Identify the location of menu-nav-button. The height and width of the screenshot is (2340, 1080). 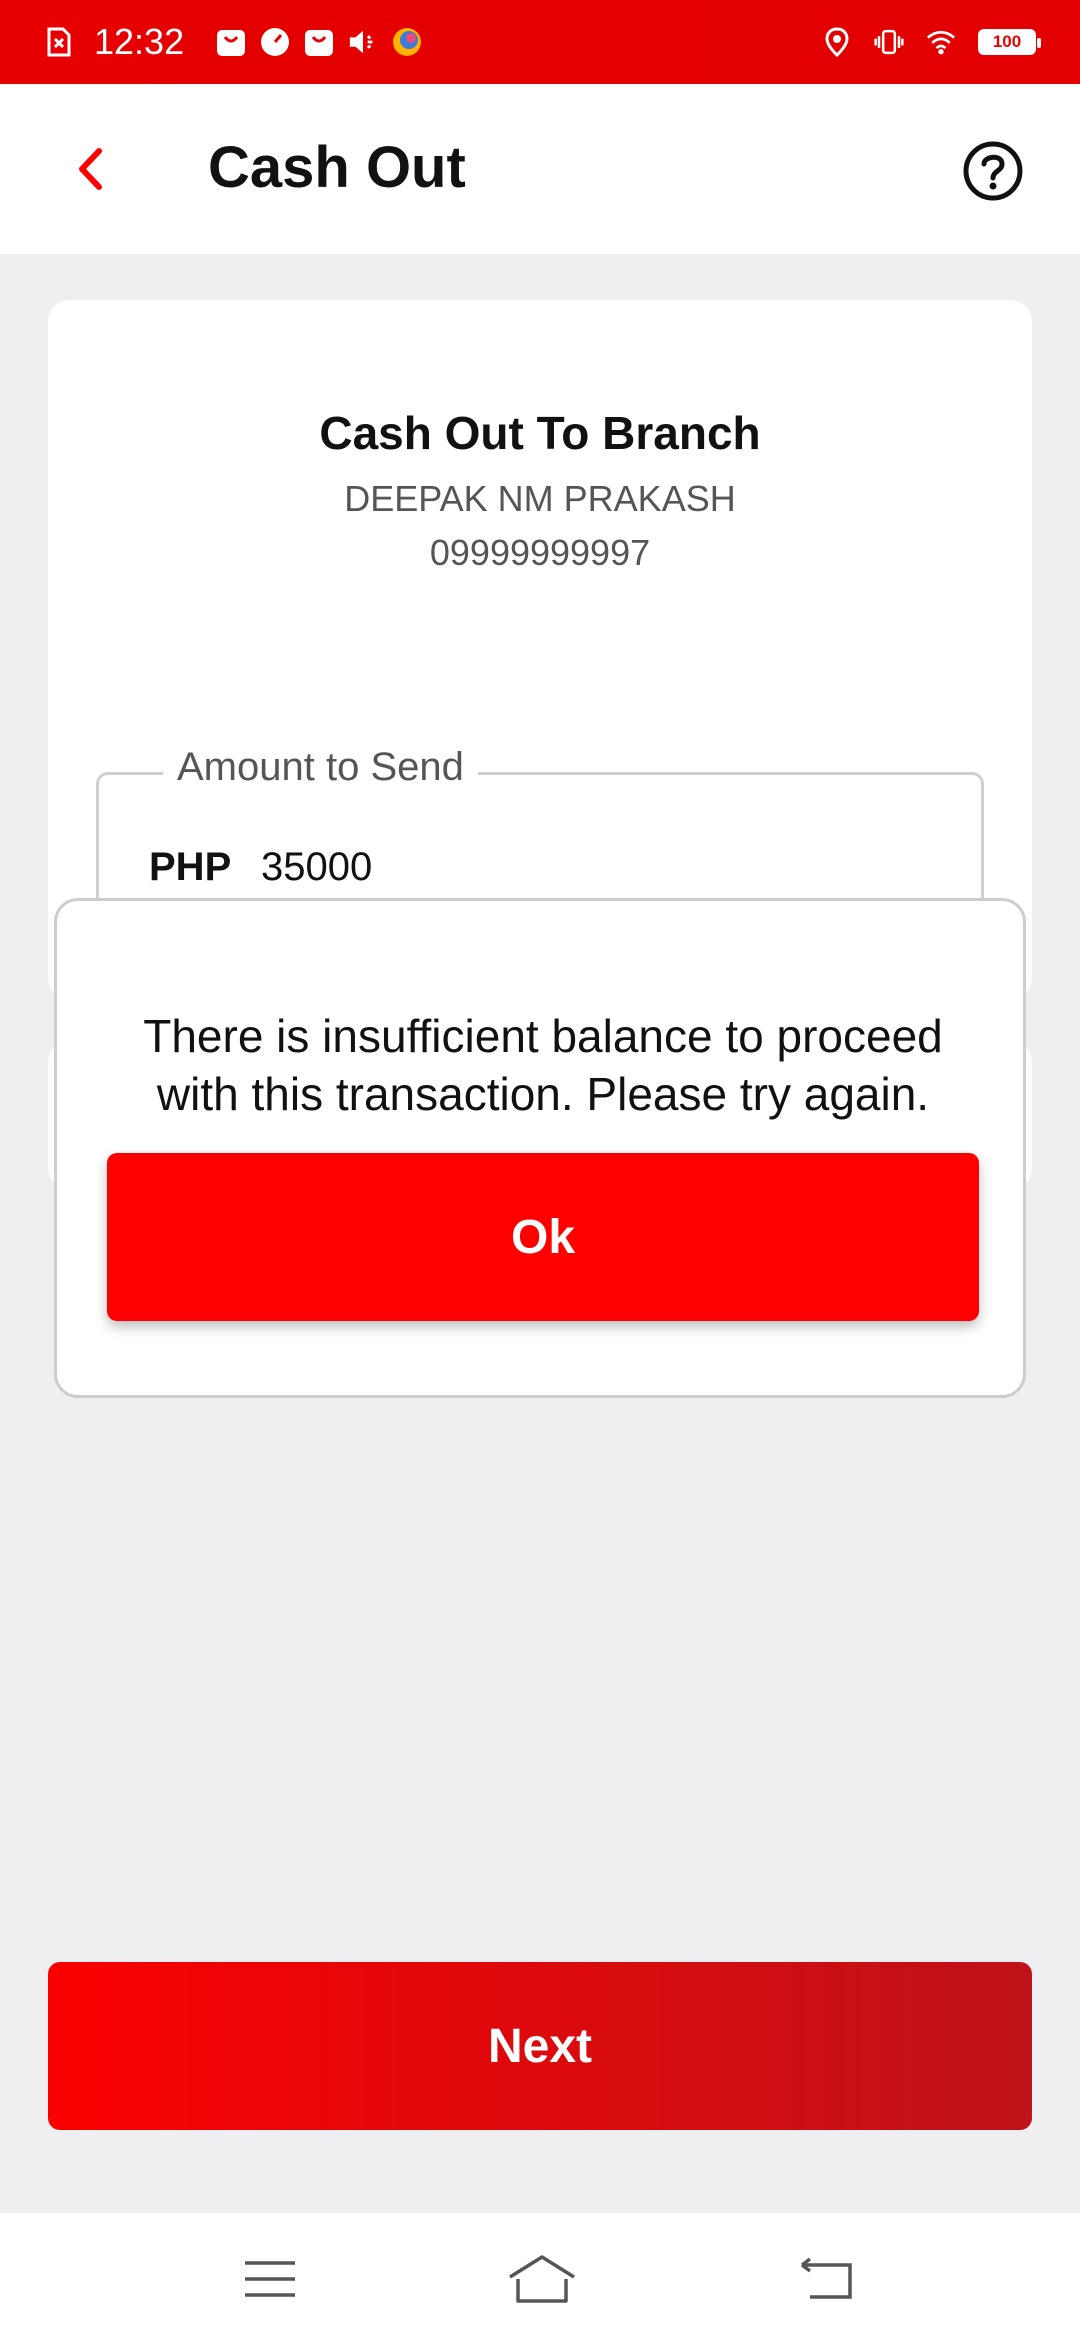
(270, 2279).